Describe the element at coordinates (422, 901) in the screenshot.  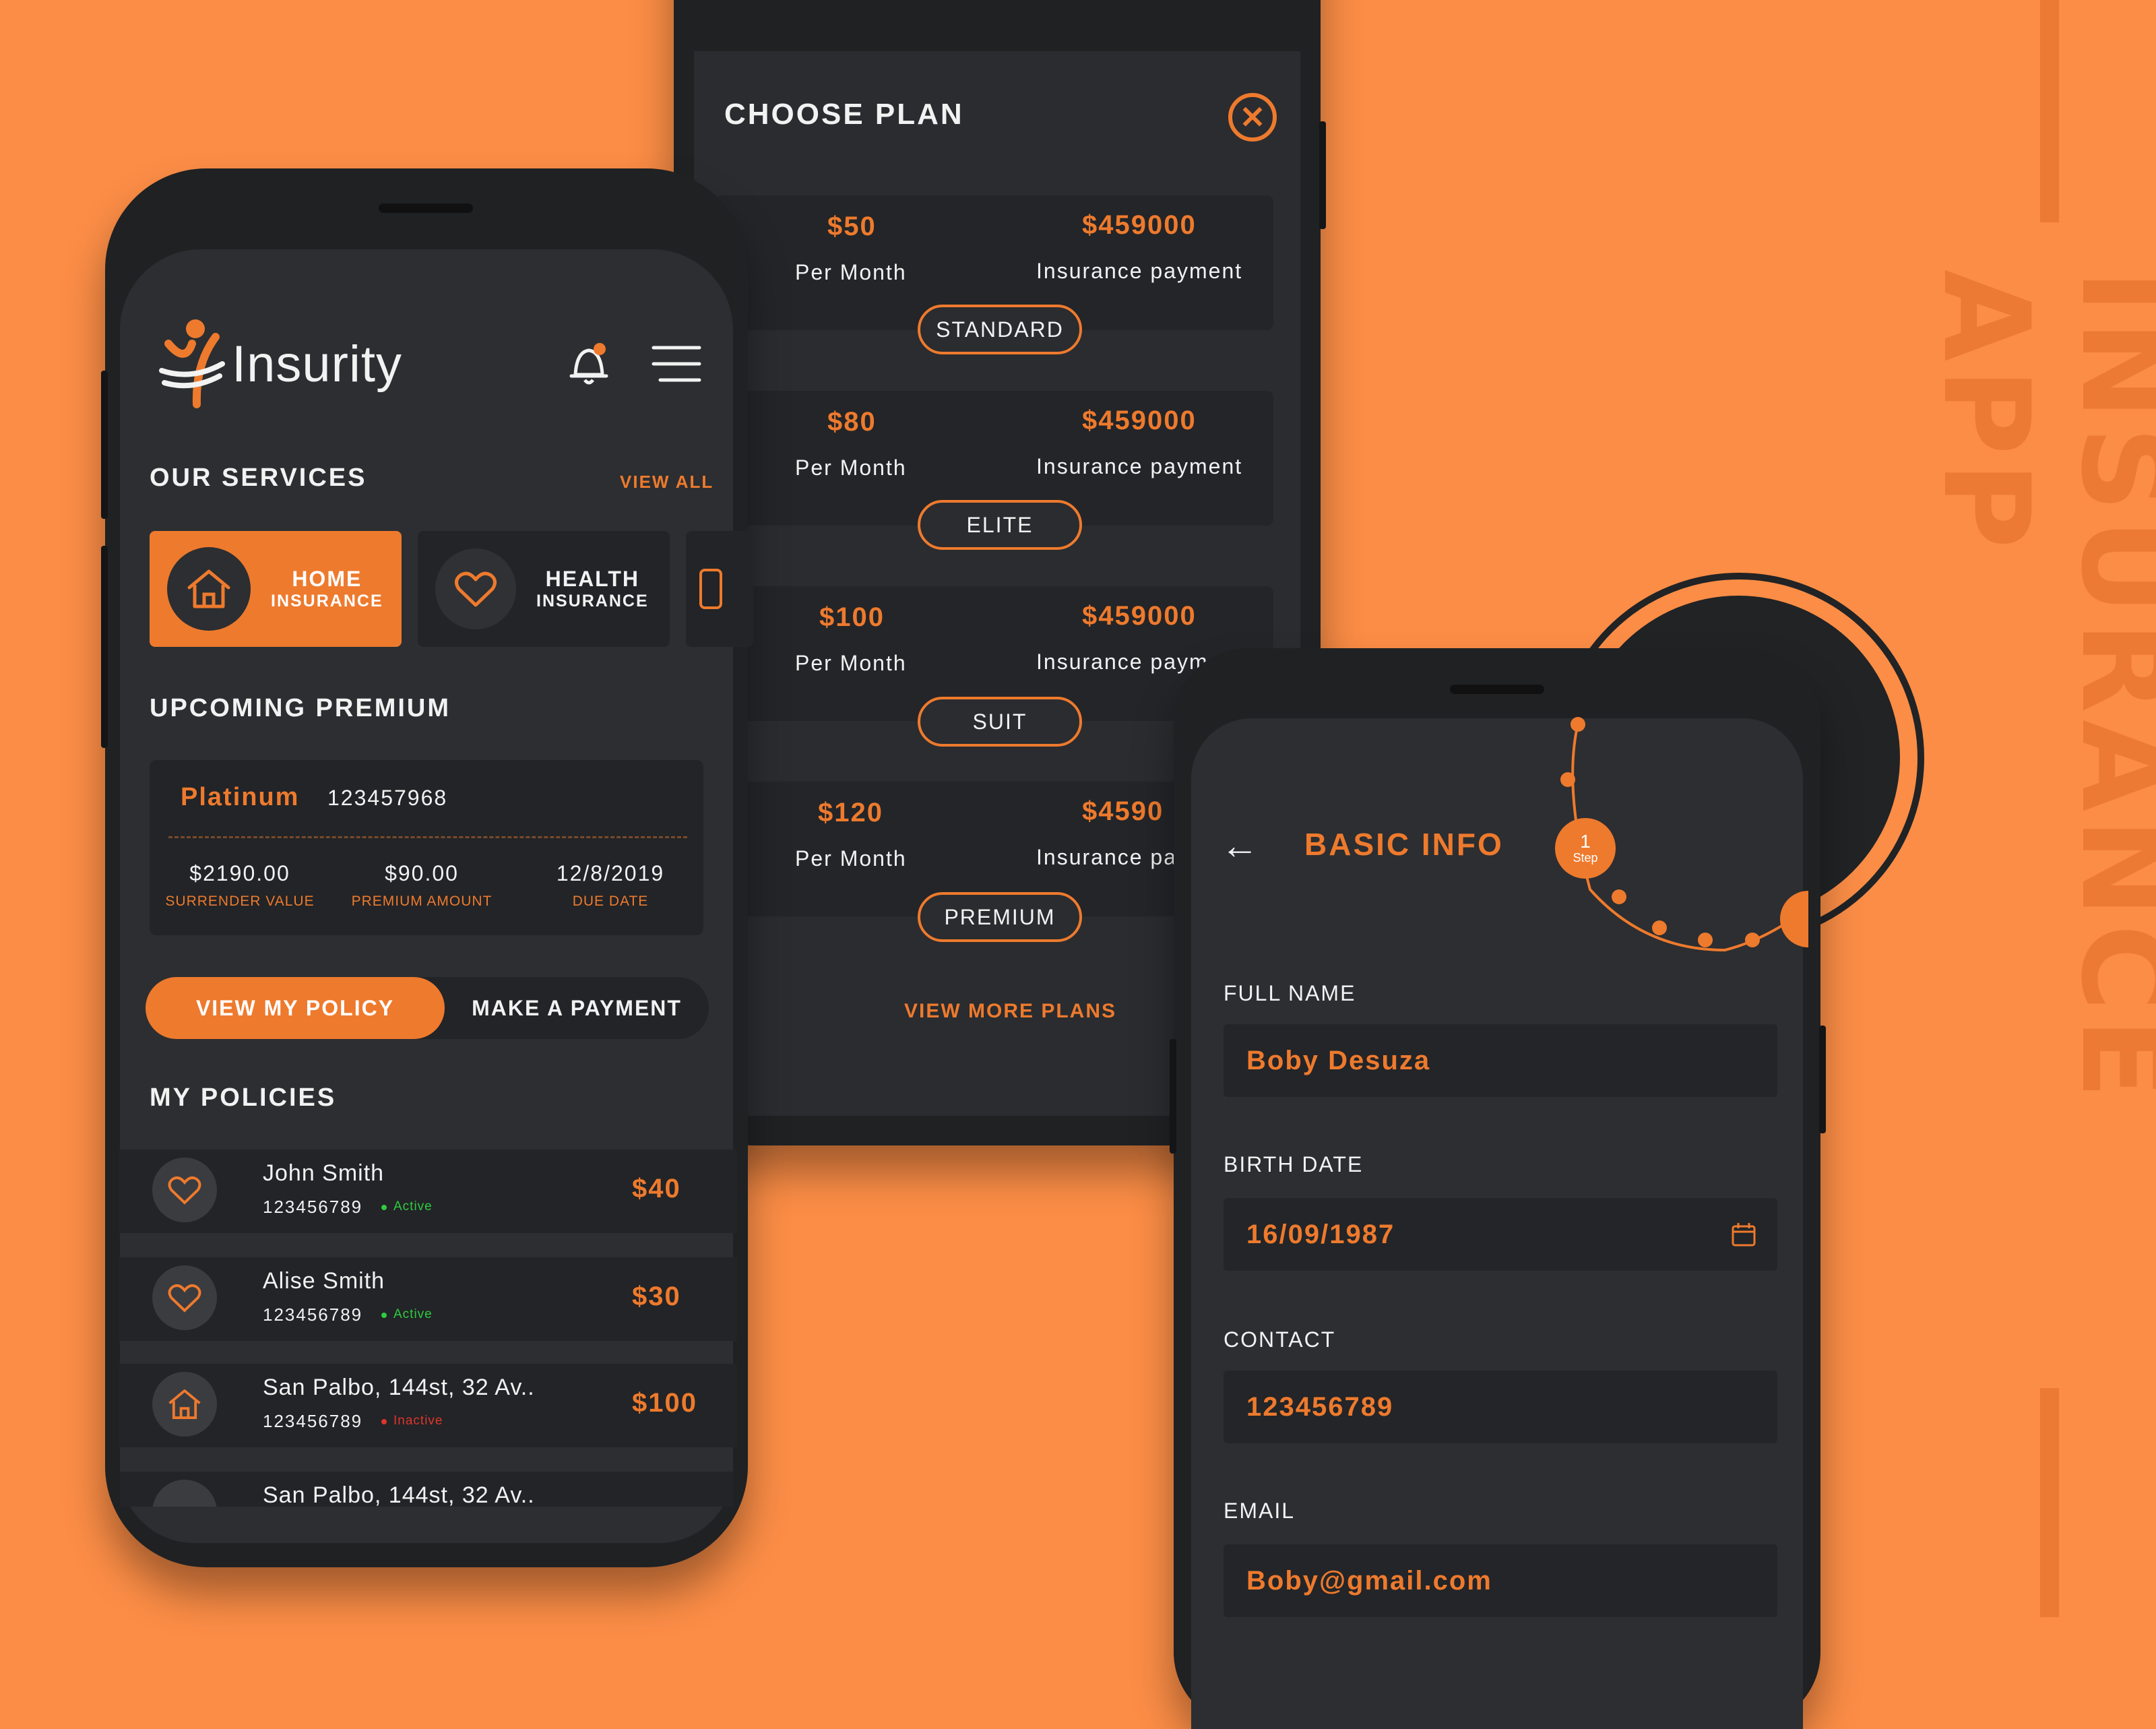
I see `premium-amount-label: PREMIUM AMOUNT` at that location.